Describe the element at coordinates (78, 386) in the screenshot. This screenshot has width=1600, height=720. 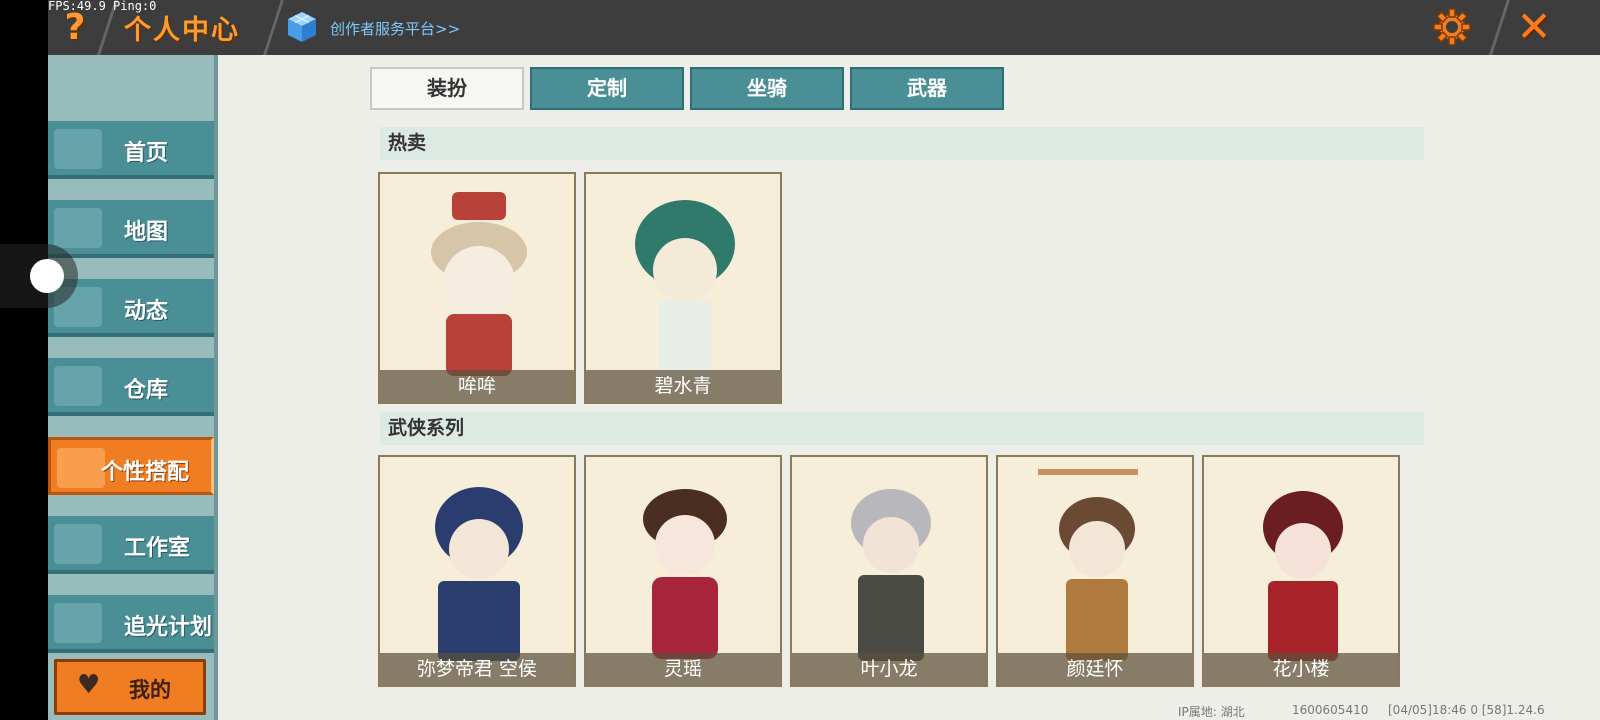
I see `warehouse-icon` at that location.